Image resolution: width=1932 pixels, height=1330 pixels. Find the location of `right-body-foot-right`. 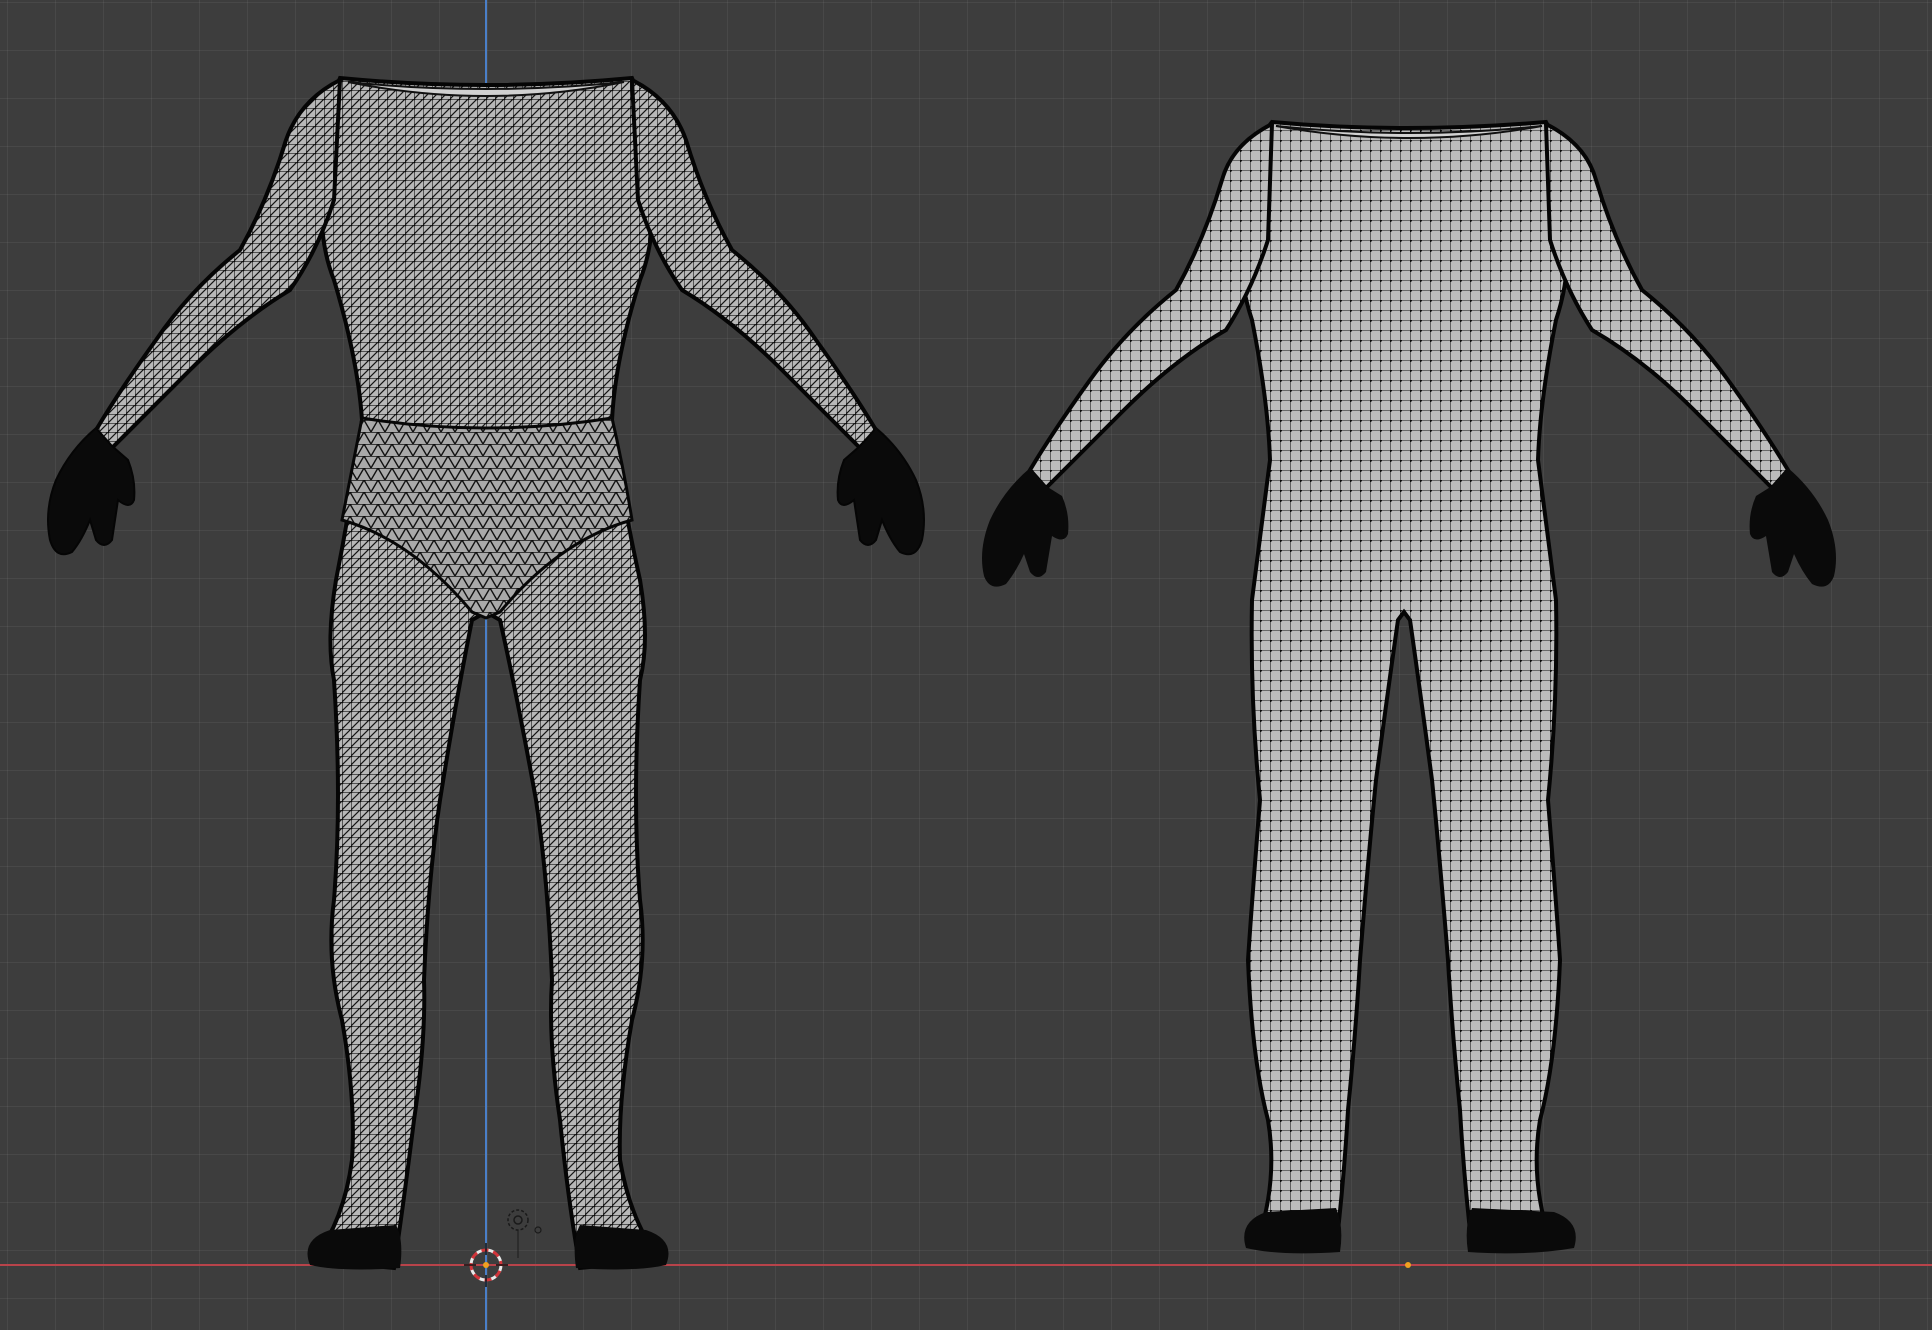

right-body-foot-right is located at coordinates (1521, 1231).